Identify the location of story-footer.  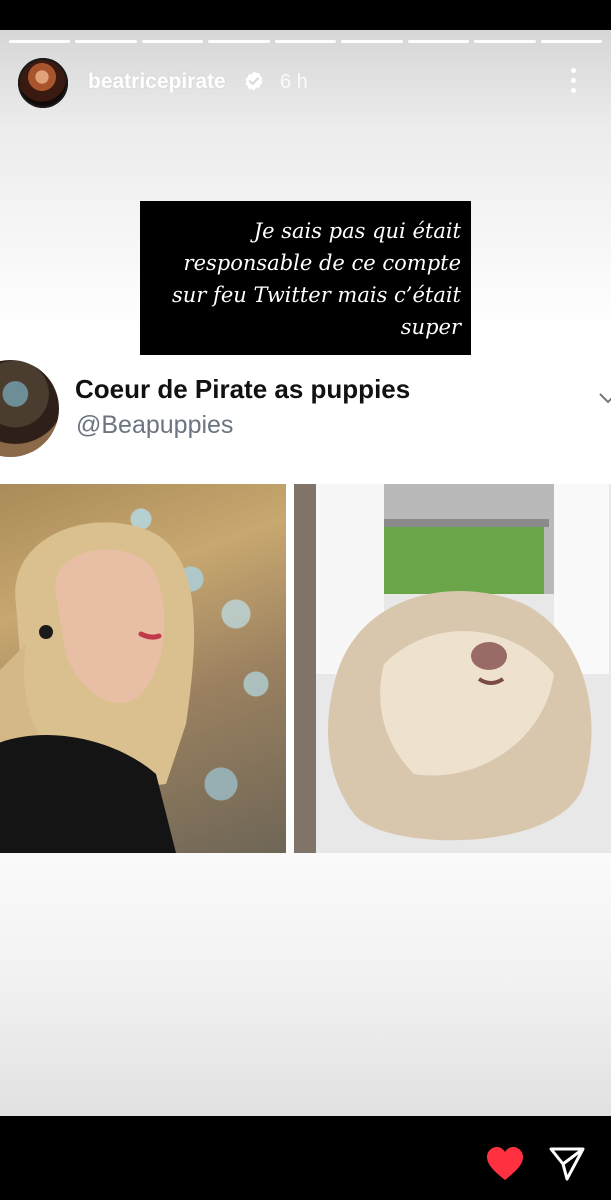
(305, 1158).